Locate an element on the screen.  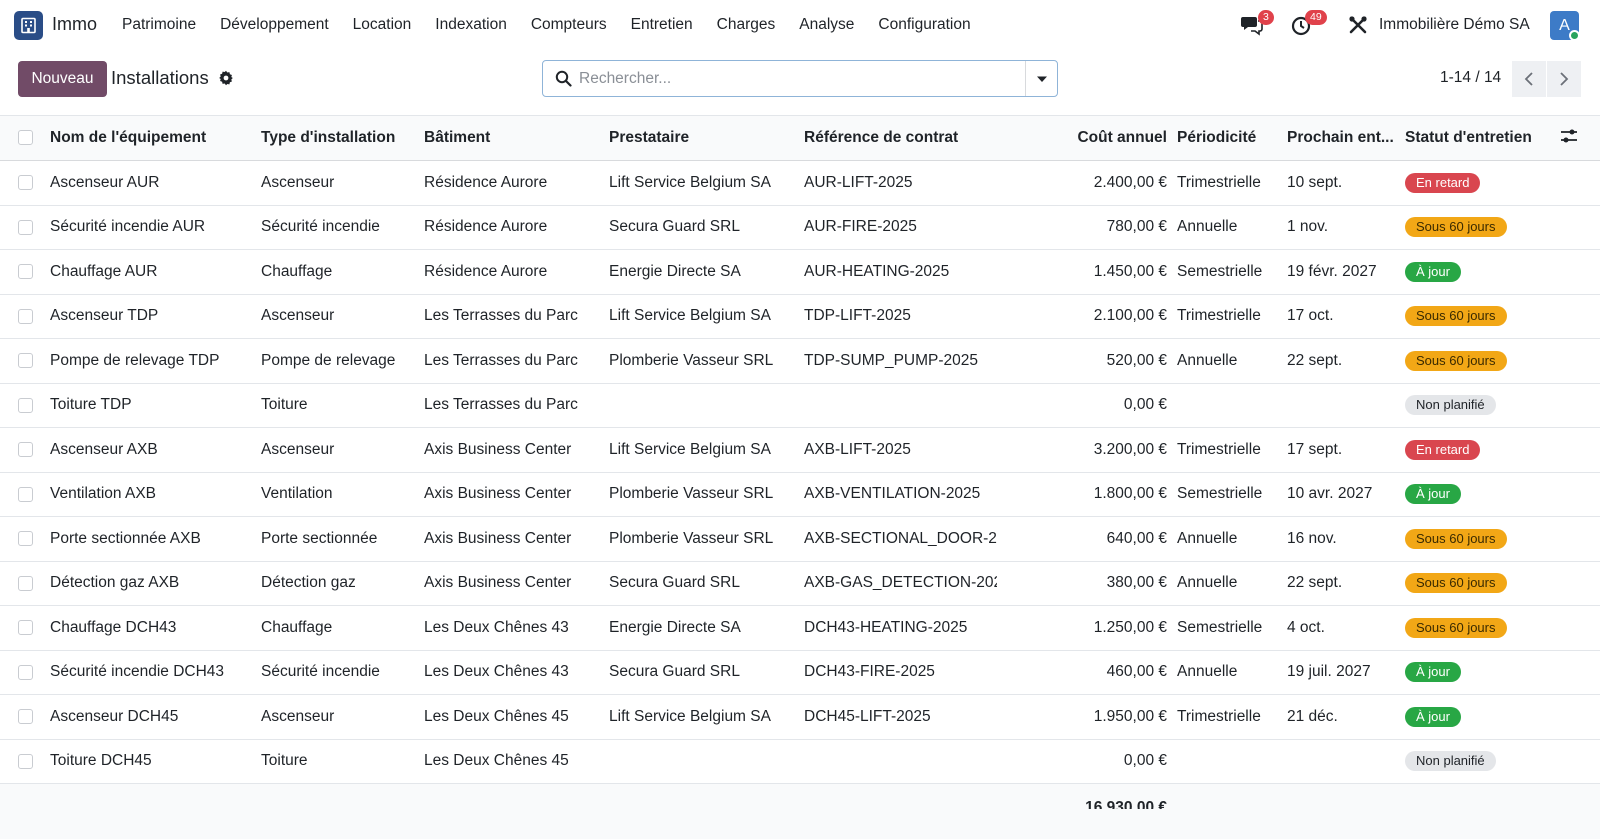
cell-type: Pompe de relevage is located at coordinates (342, 361).